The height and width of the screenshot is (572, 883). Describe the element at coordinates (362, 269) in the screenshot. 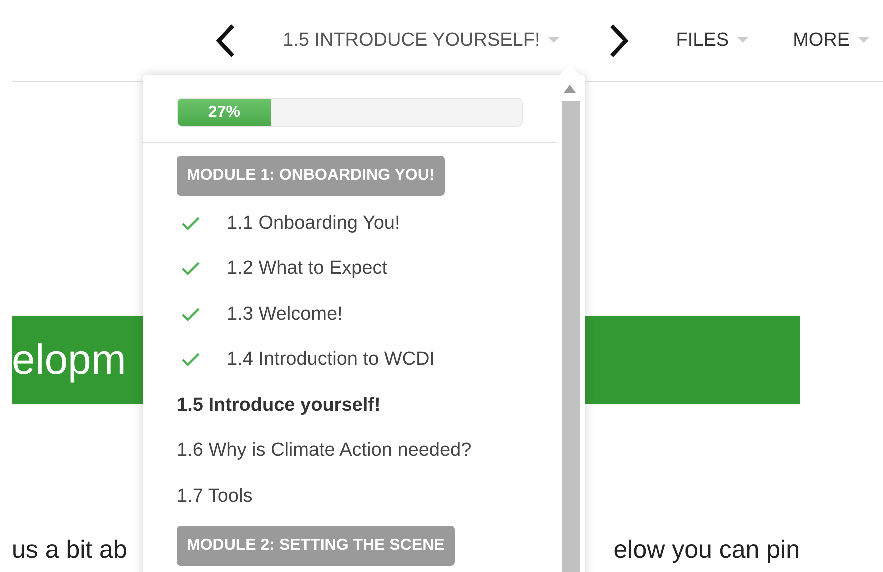

I see `lesson-item: 1.2 What to Expect` at that location.